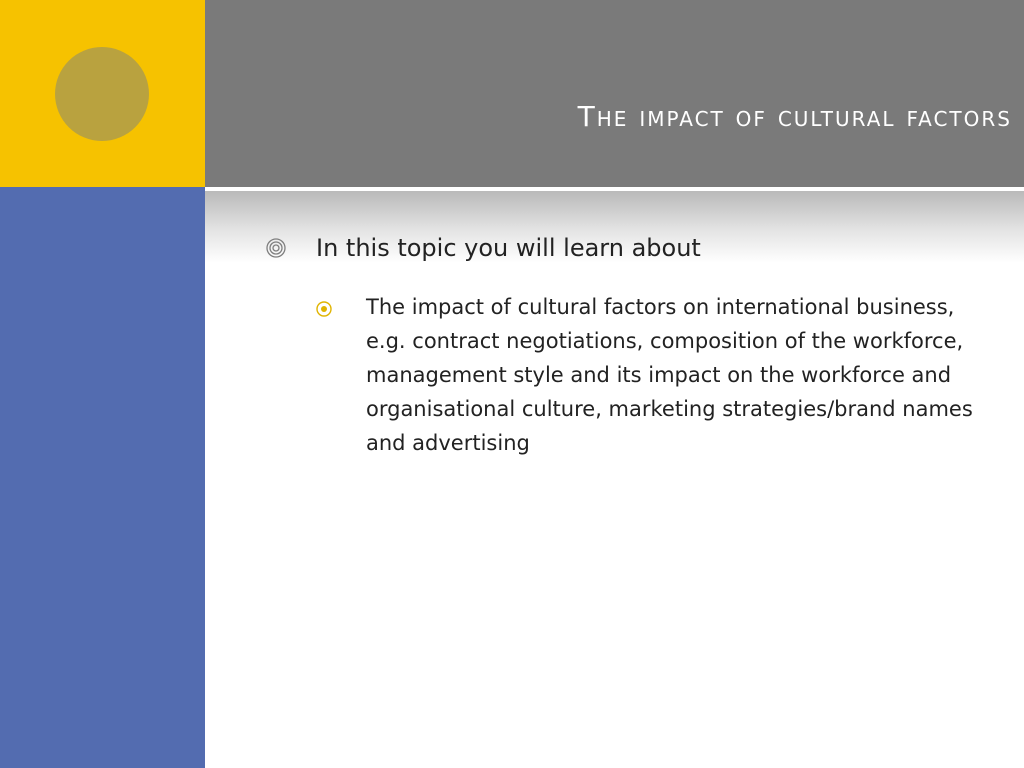  Describe the element at coordinates (508, 248) in the screenshot. I see `bullet-text-level1: In this topic you will learn about` at that location.